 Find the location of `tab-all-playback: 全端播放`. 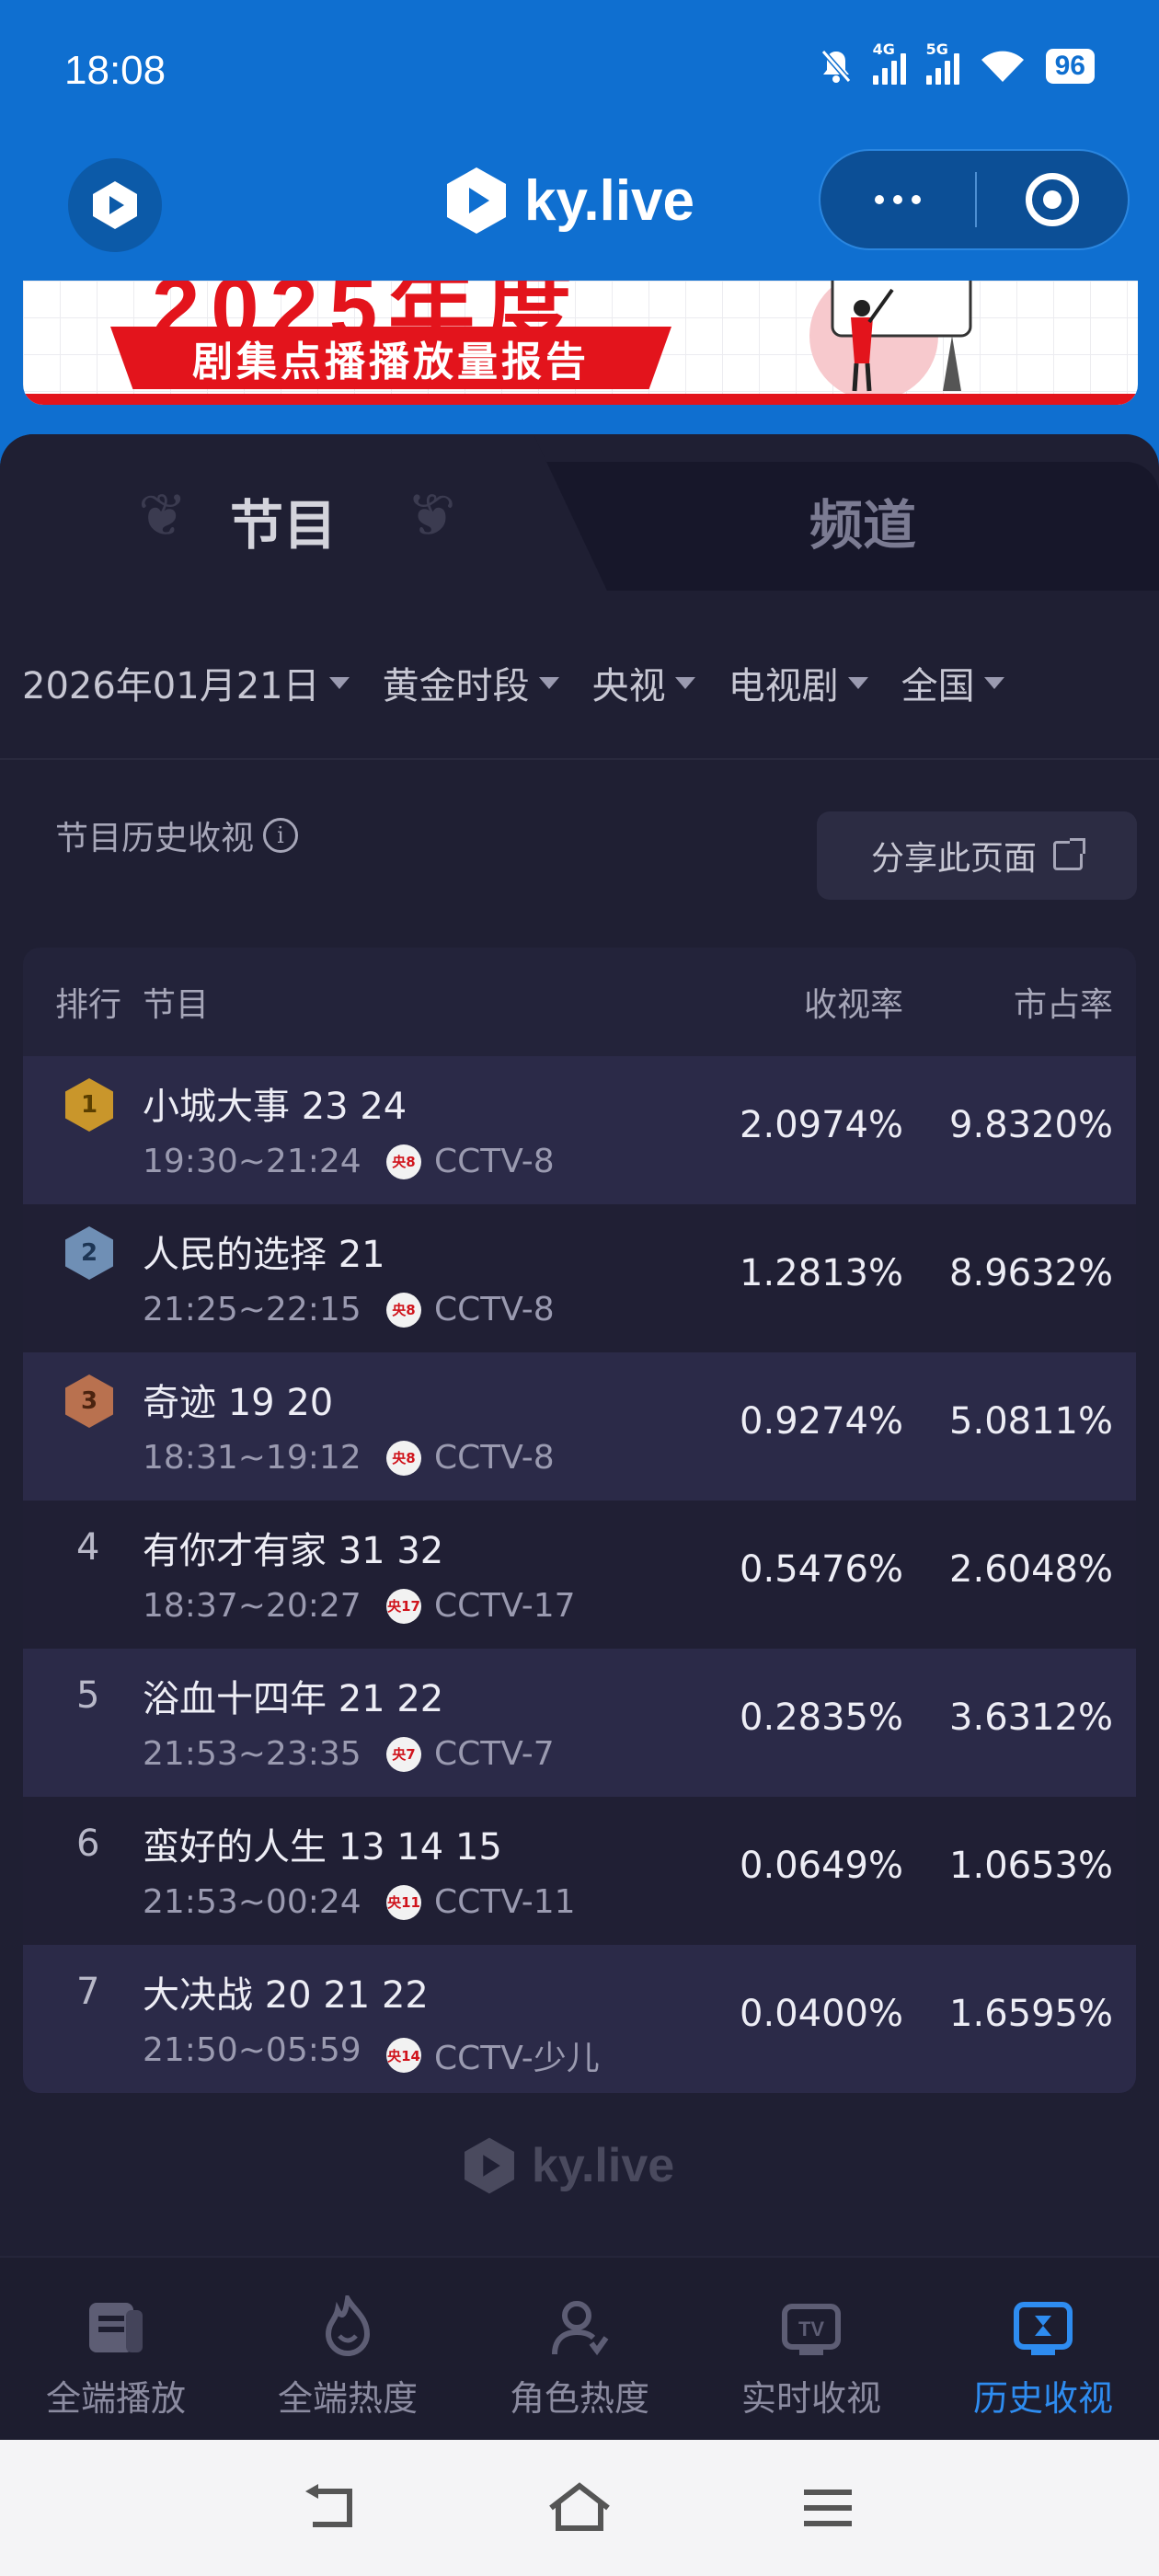

tab-all-playback: 全端播放 is located at coordinates (116, 2349).